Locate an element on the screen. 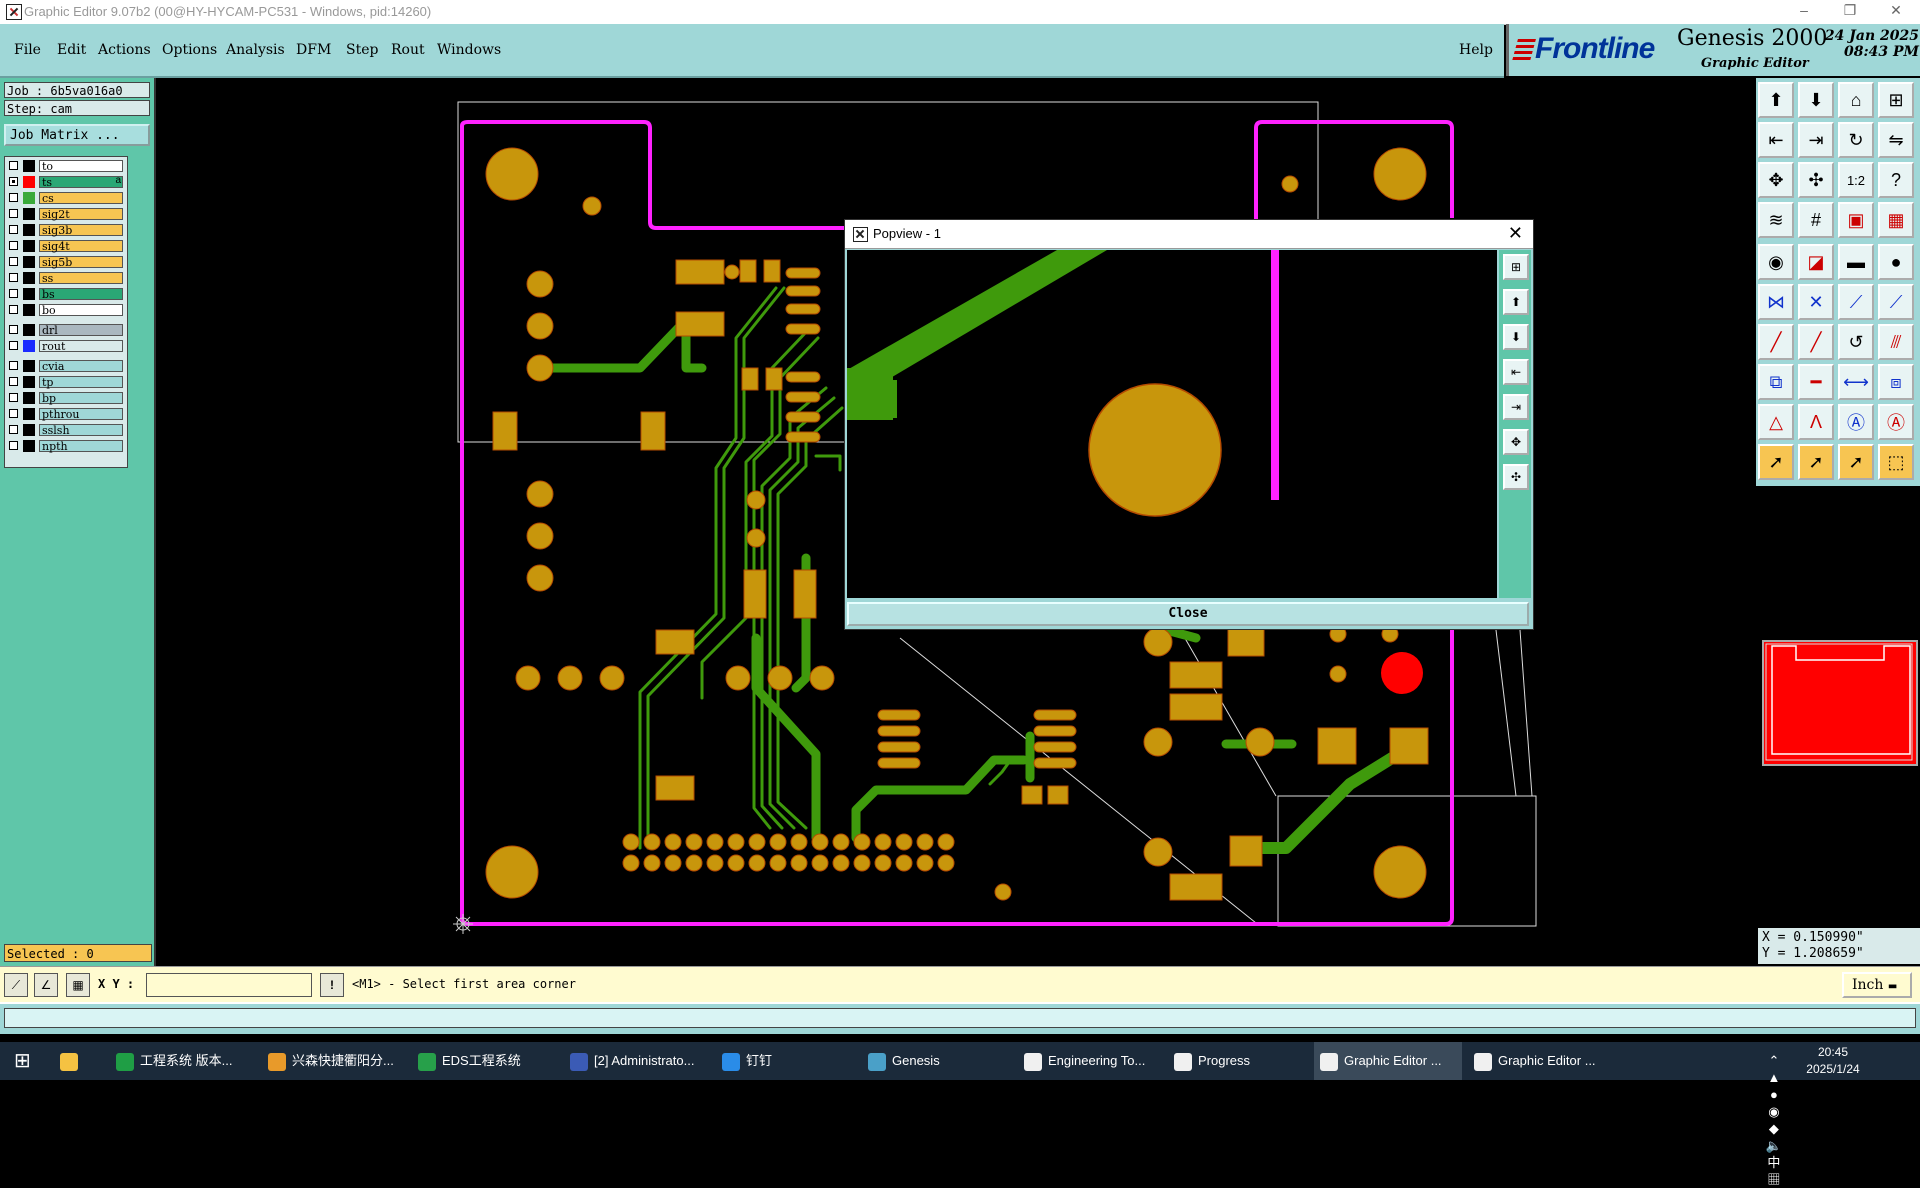 The height and width of the screenshot is (1188, 1920). layer-name: bs is located at coordinates (81, 294).